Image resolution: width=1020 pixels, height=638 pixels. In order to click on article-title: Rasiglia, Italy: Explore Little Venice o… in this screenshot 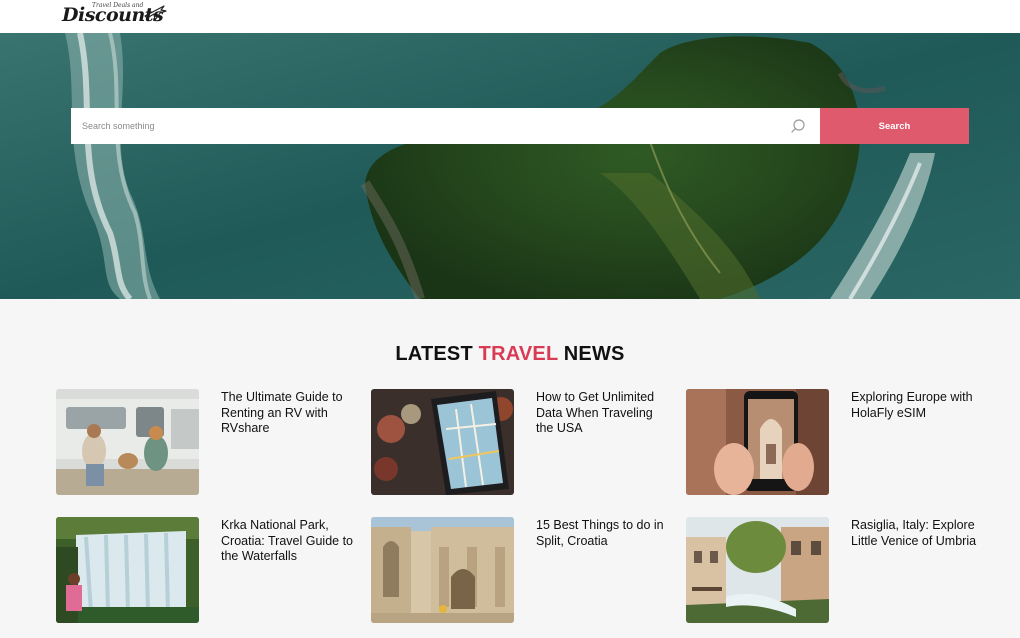, I will do `click(918, 533)`.